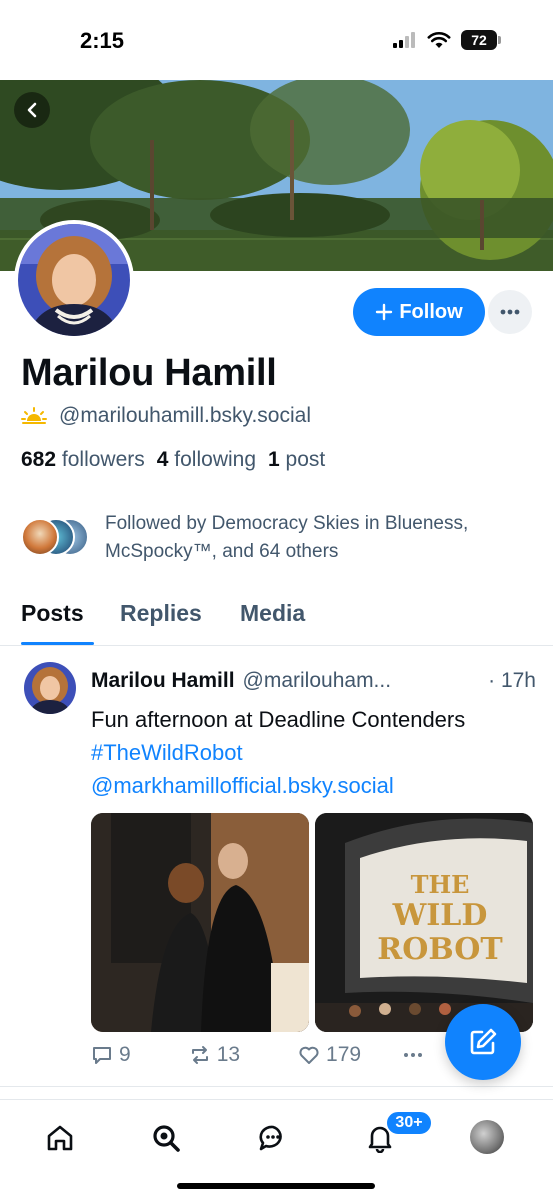 This screenshot has width=553, height=1200. What do you see at coordinates (40, 537) in the screenshot?
I see `follower-avatar` at bounding box center [40, 537].